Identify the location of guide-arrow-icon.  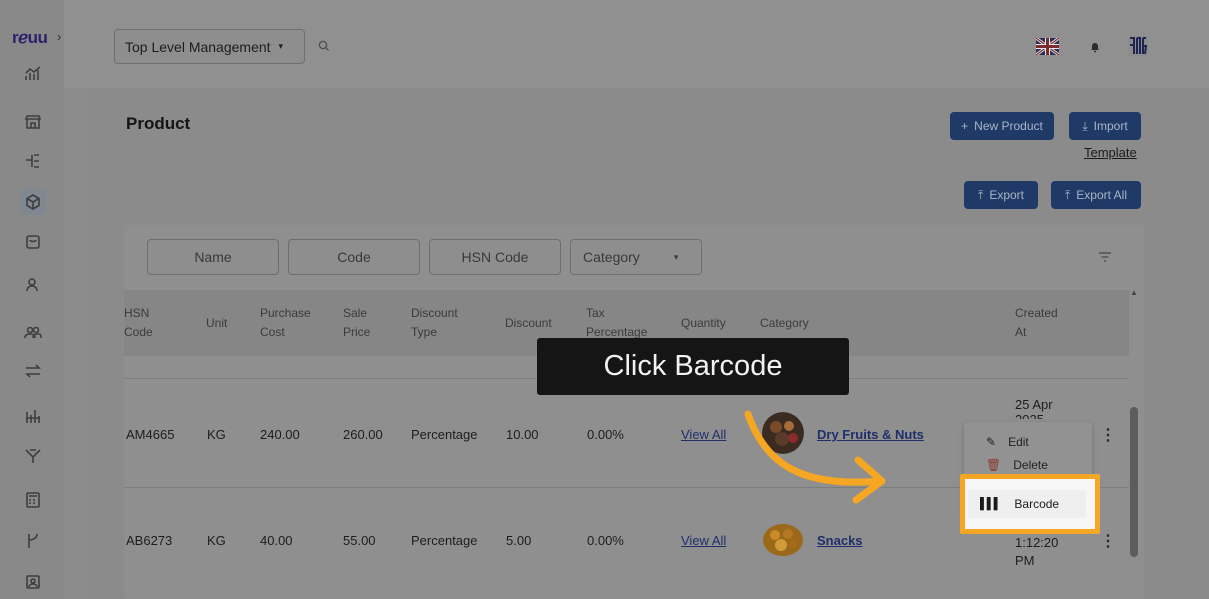
(815, 457).